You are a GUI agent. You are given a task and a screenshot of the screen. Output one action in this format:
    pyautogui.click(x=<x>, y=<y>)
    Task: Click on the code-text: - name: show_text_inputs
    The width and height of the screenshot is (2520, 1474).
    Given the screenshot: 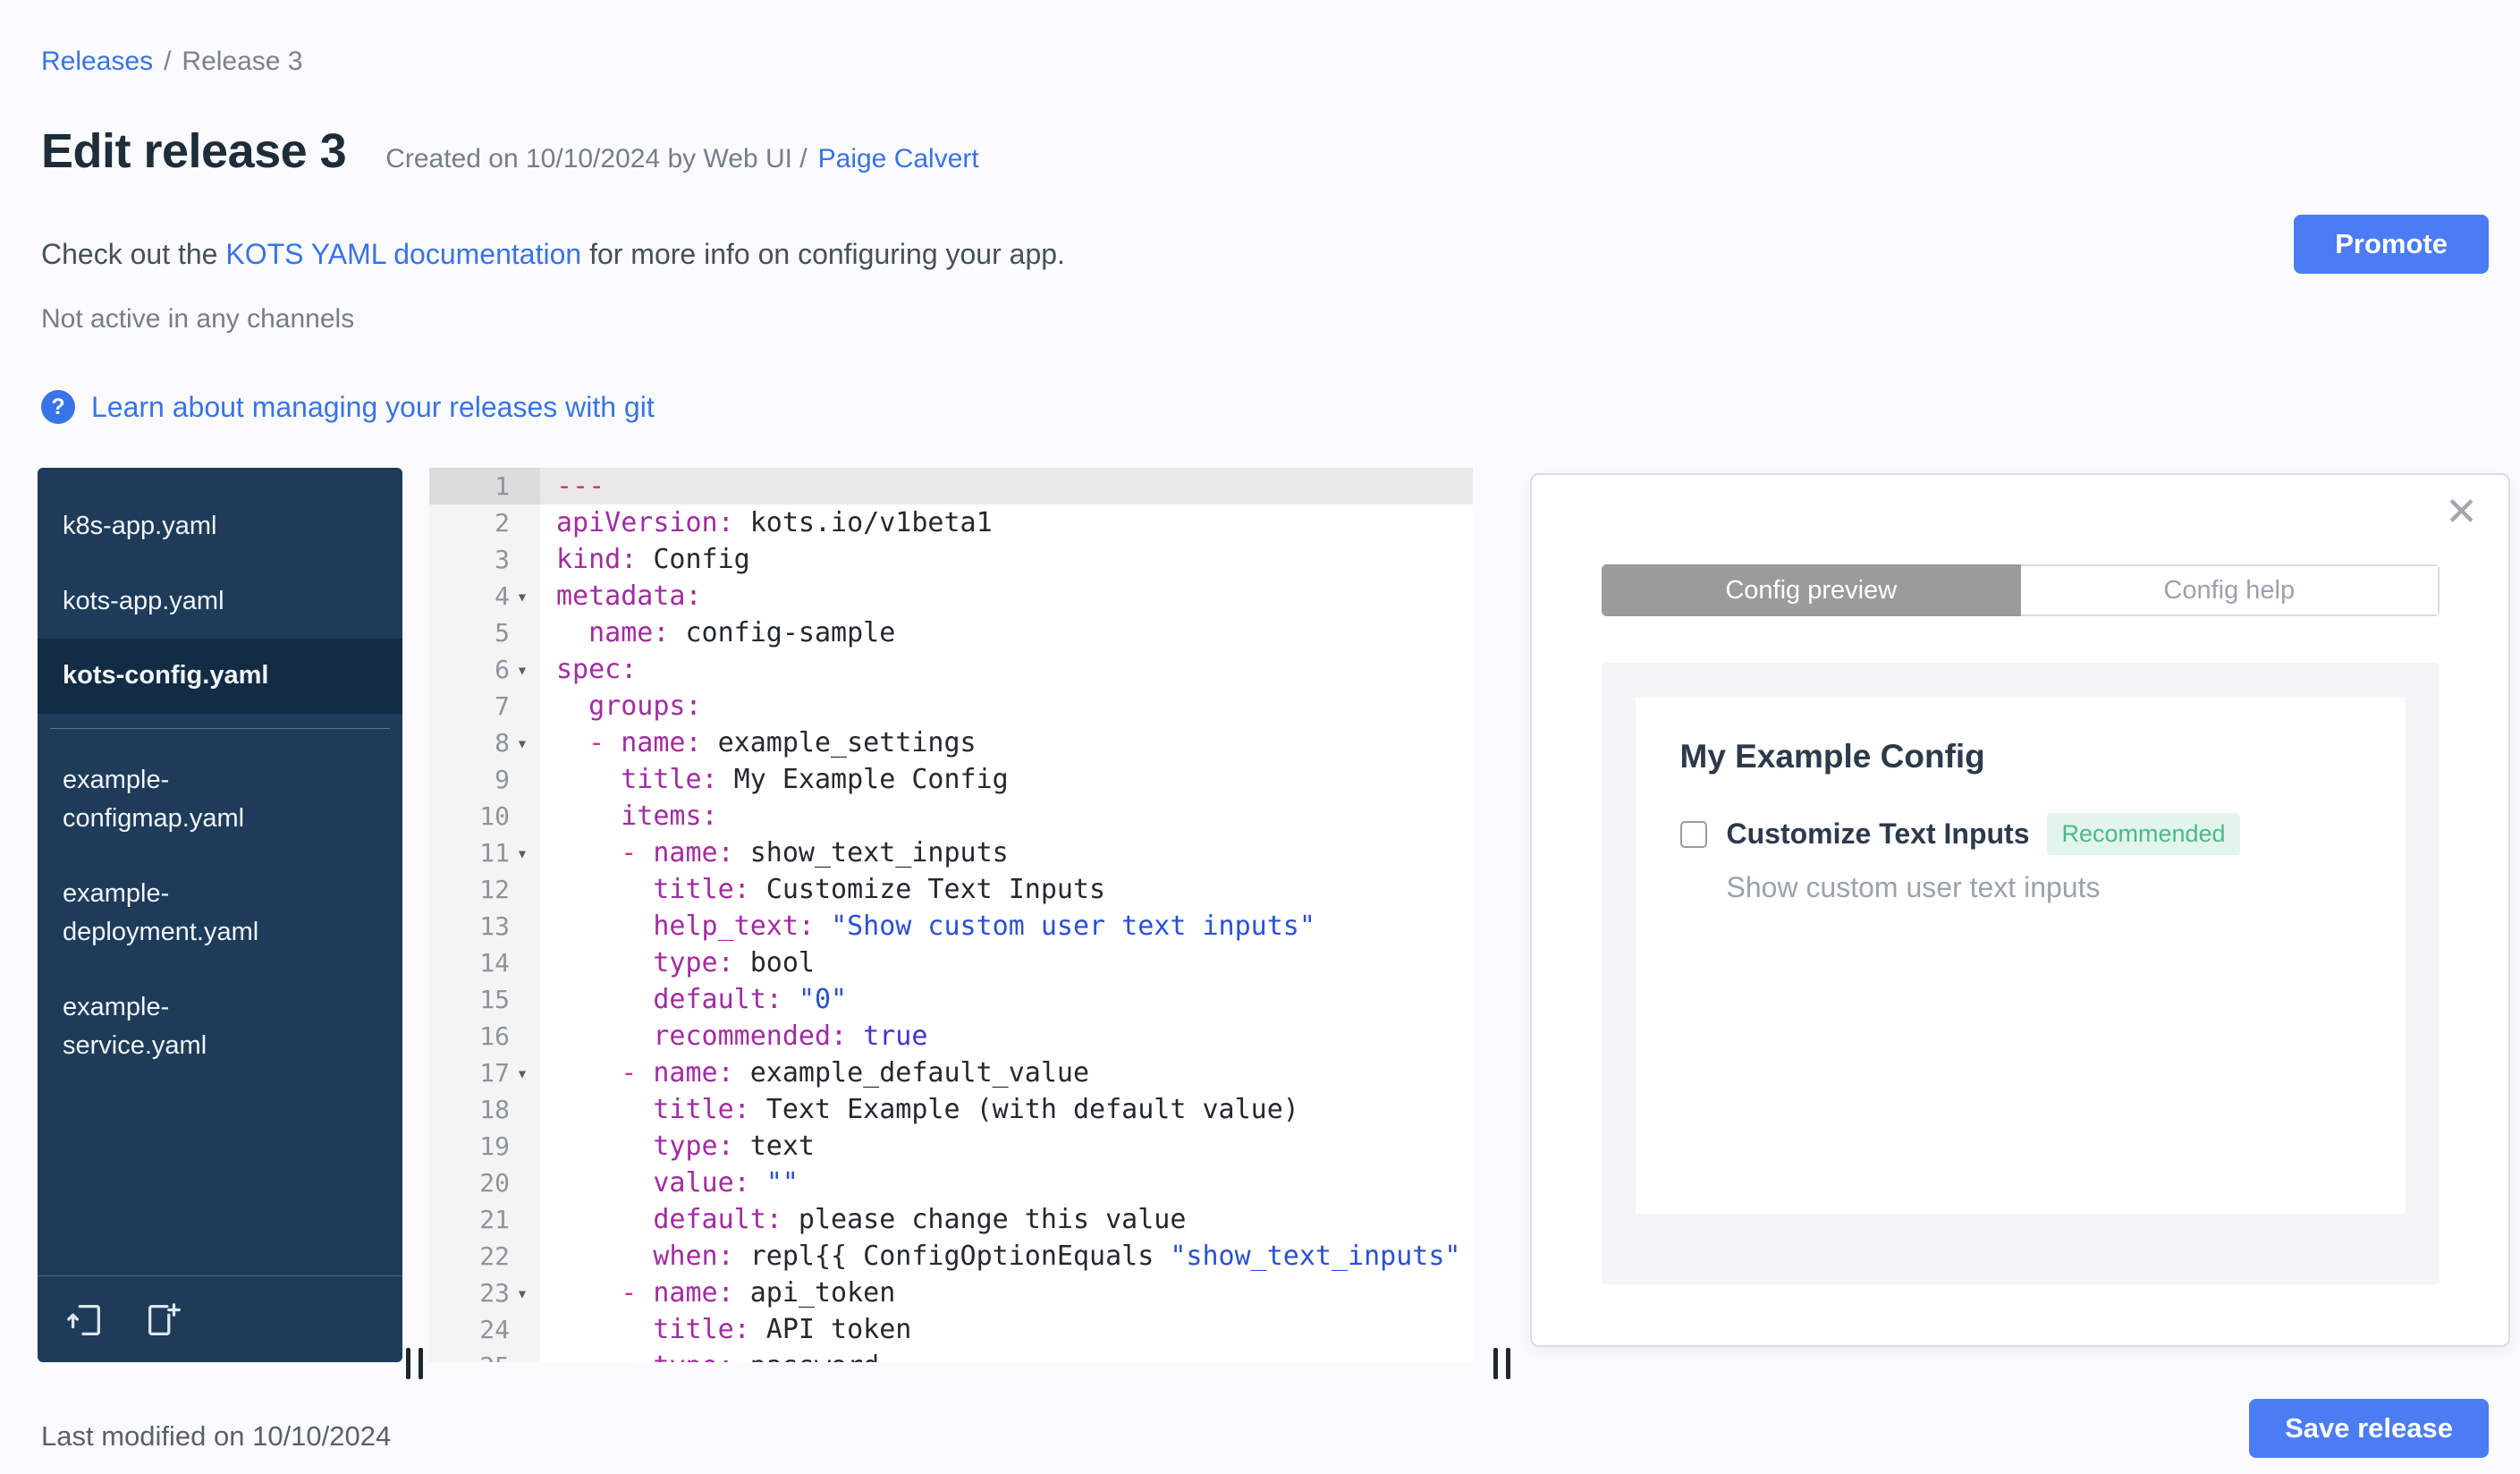 What is the action you would take?
    pyautogui.click(x=815, y=852)
    